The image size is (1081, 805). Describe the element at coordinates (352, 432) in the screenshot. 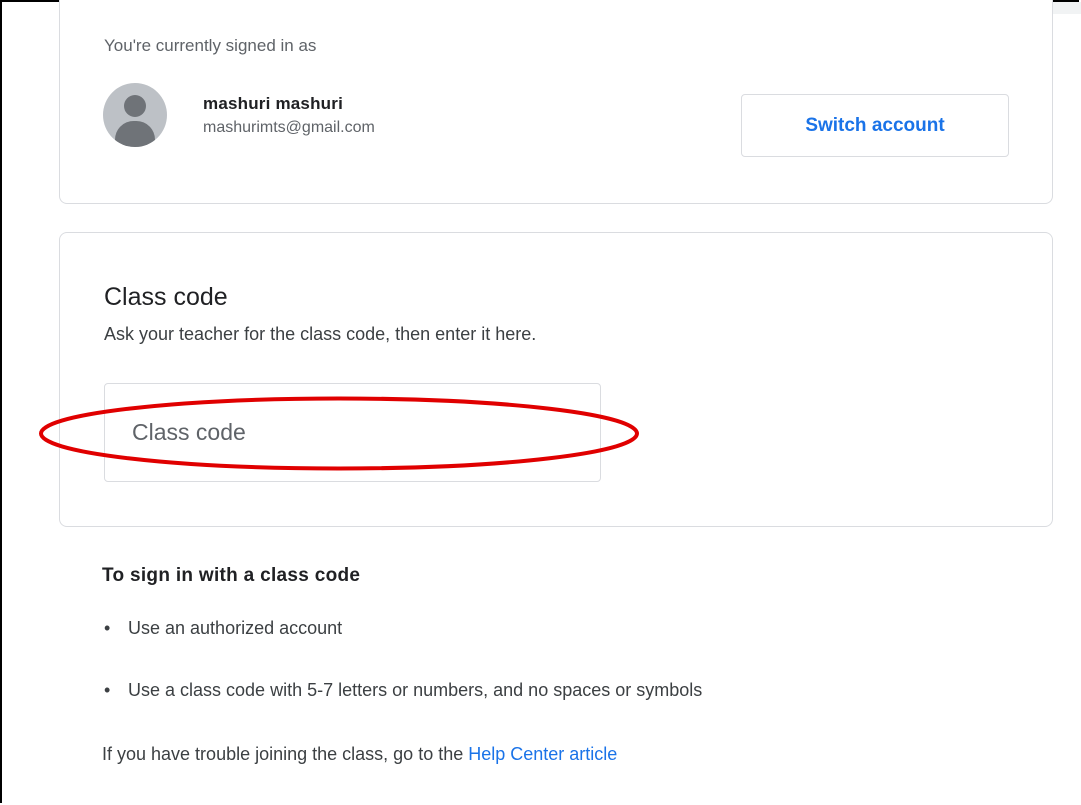

I see `class-code-input` at that location.